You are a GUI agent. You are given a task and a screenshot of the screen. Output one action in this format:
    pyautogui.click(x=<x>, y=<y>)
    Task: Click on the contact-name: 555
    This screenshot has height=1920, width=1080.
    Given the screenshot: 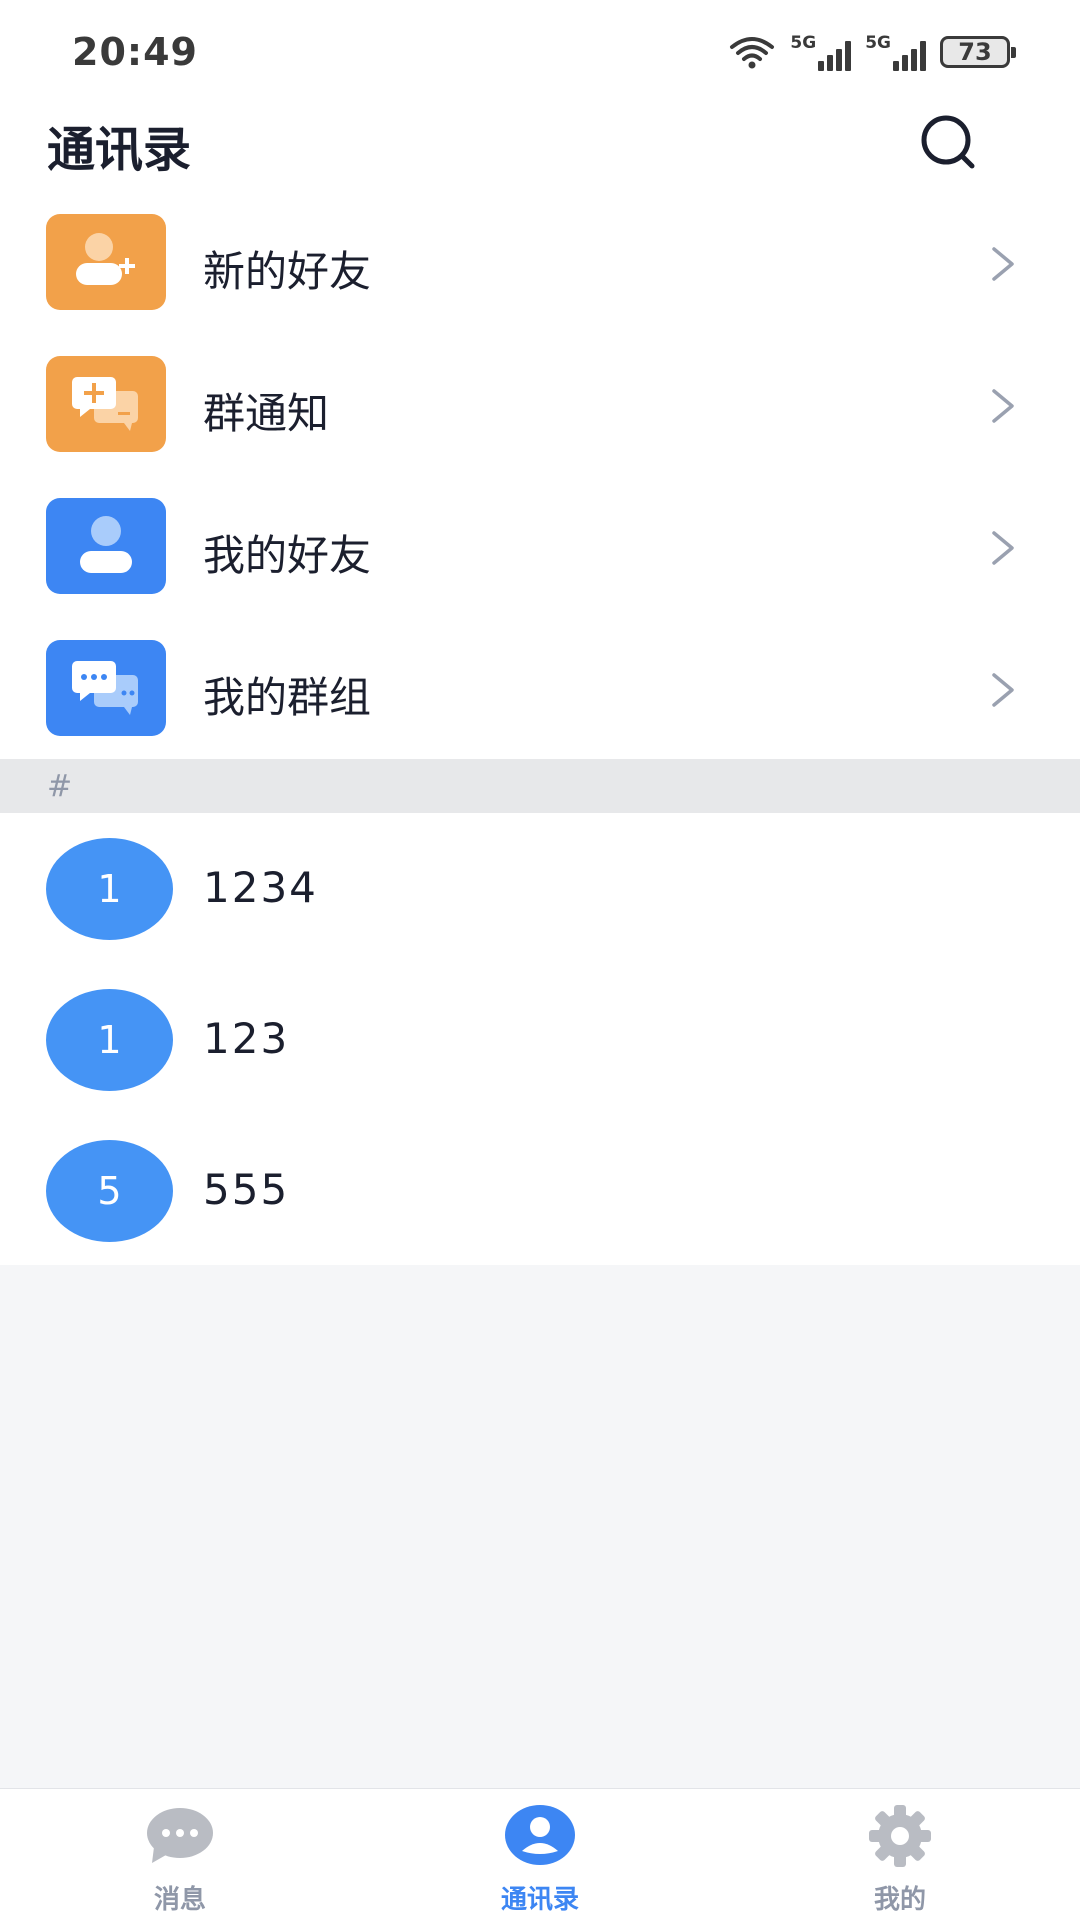 What is the action you would take?
    pyautogui.click(x=246, y=1189)
    